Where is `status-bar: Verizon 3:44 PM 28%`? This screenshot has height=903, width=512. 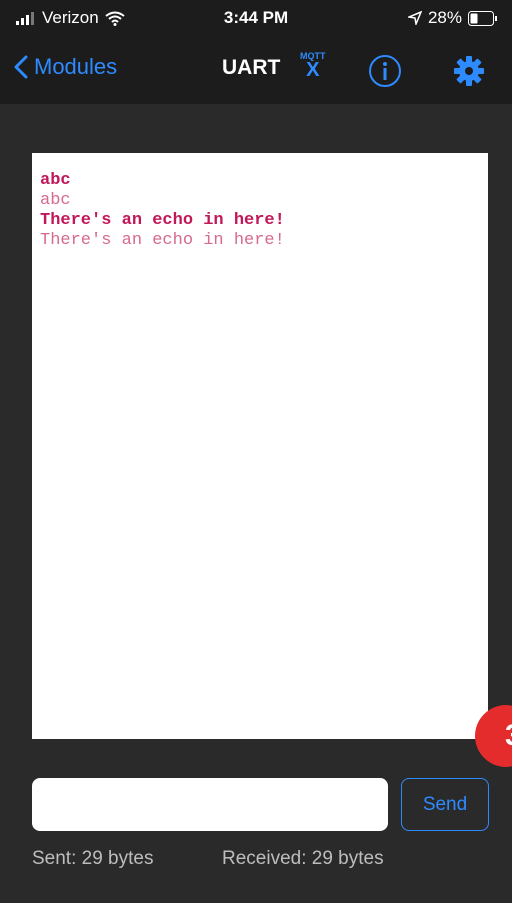
status-bar: Verizon 3:44 PM 28% is located at coordinates (256, 19).